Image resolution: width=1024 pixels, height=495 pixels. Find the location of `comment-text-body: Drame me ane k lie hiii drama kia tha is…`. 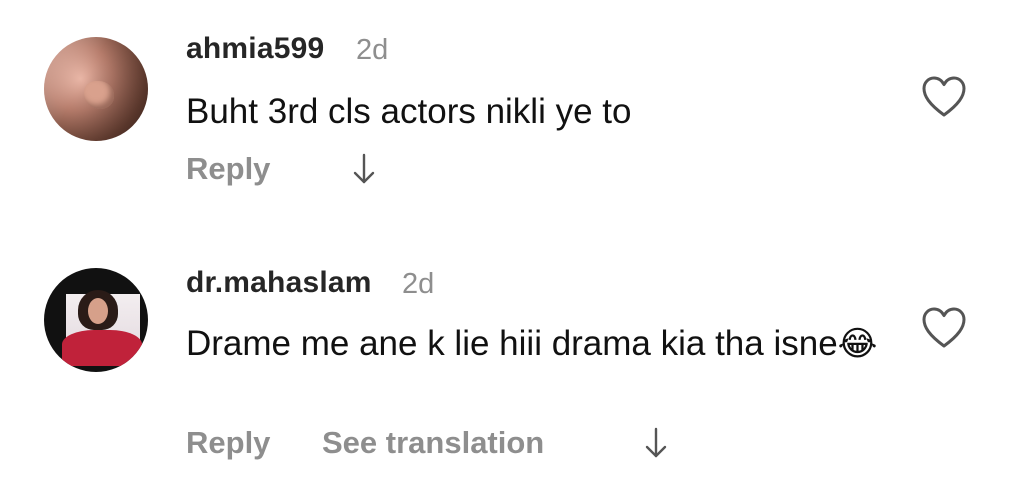

comment-text-body: Drame me ane k lie hiii drama kia tha is… is located at coordinates (512, 343).